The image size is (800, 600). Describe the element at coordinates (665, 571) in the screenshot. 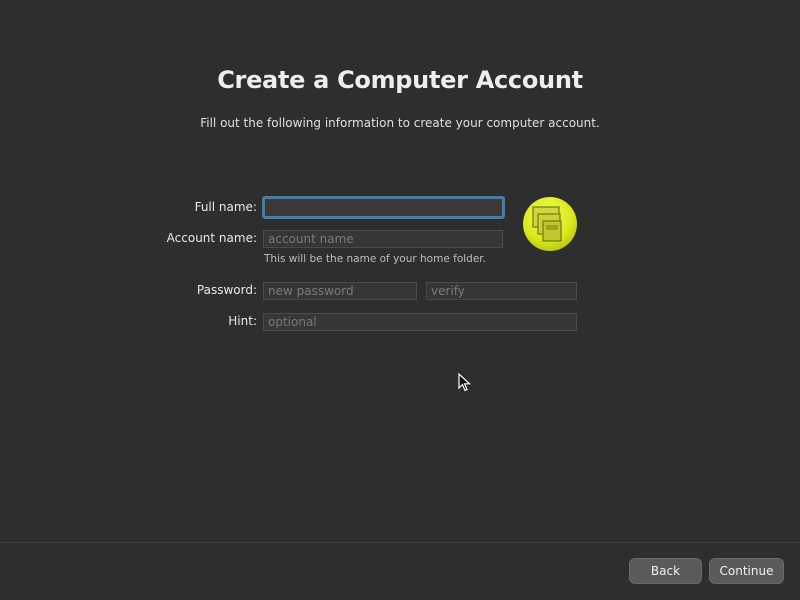

I see `back-button: Back` at that location.